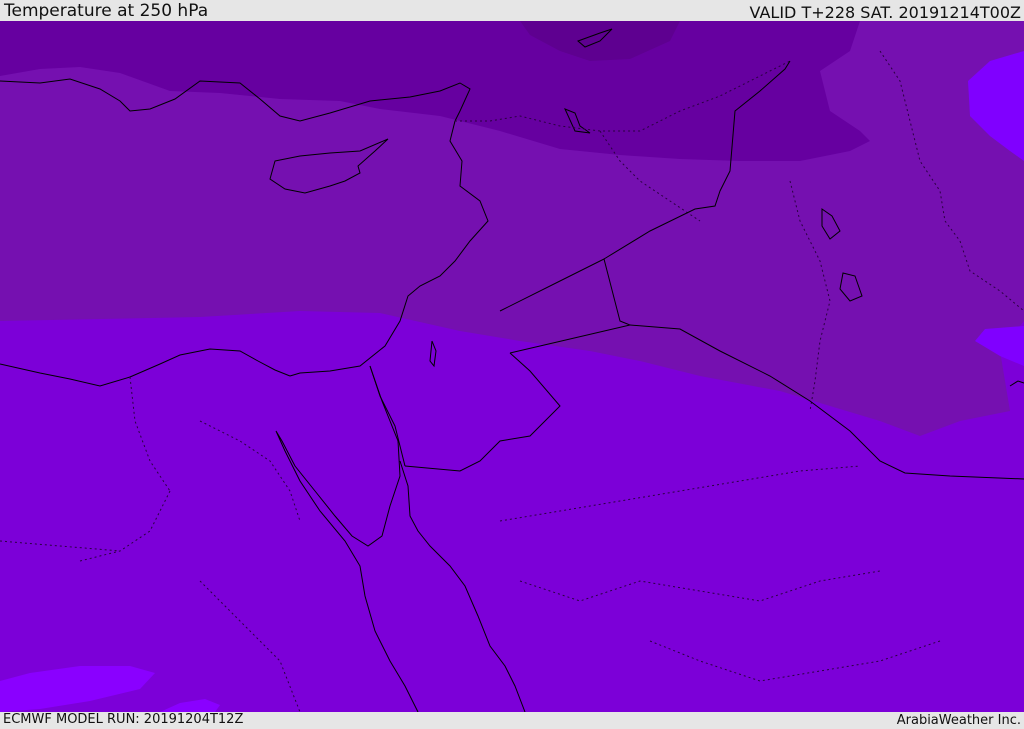 Image resolution: width=1024 pixels, height=729 pixels. What do you see at coordinates (106, 11) in the screenshot?
I see `map-title: Temperature at 250 hPa` at bounding box center [106, 11].